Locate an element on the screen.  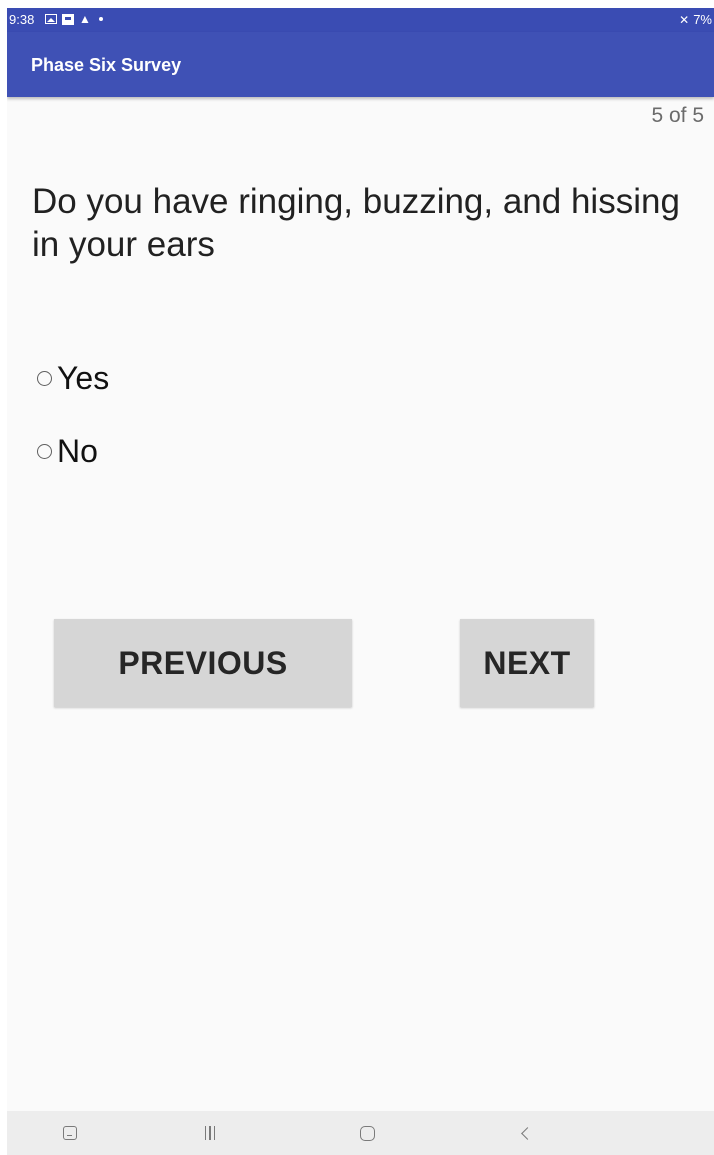
mute-icon: ✕ is located at coordinates (684, 20).